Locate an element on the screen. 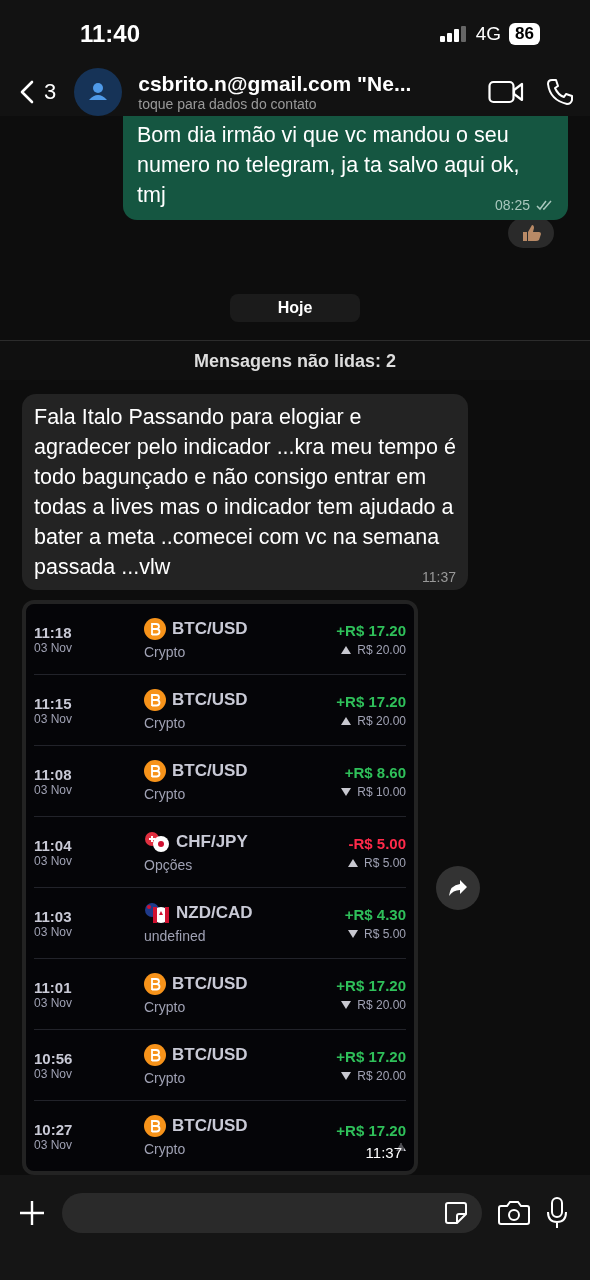  add-icon is located at coordinates (32, 1212).